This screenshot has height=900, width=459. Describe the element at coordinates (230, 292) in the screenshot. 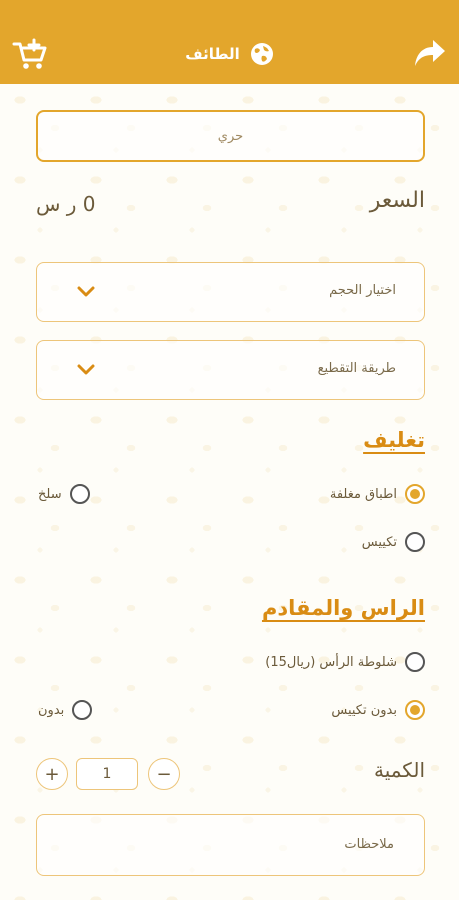

I see `size-dropdown: اختيار الحجم` at that location.